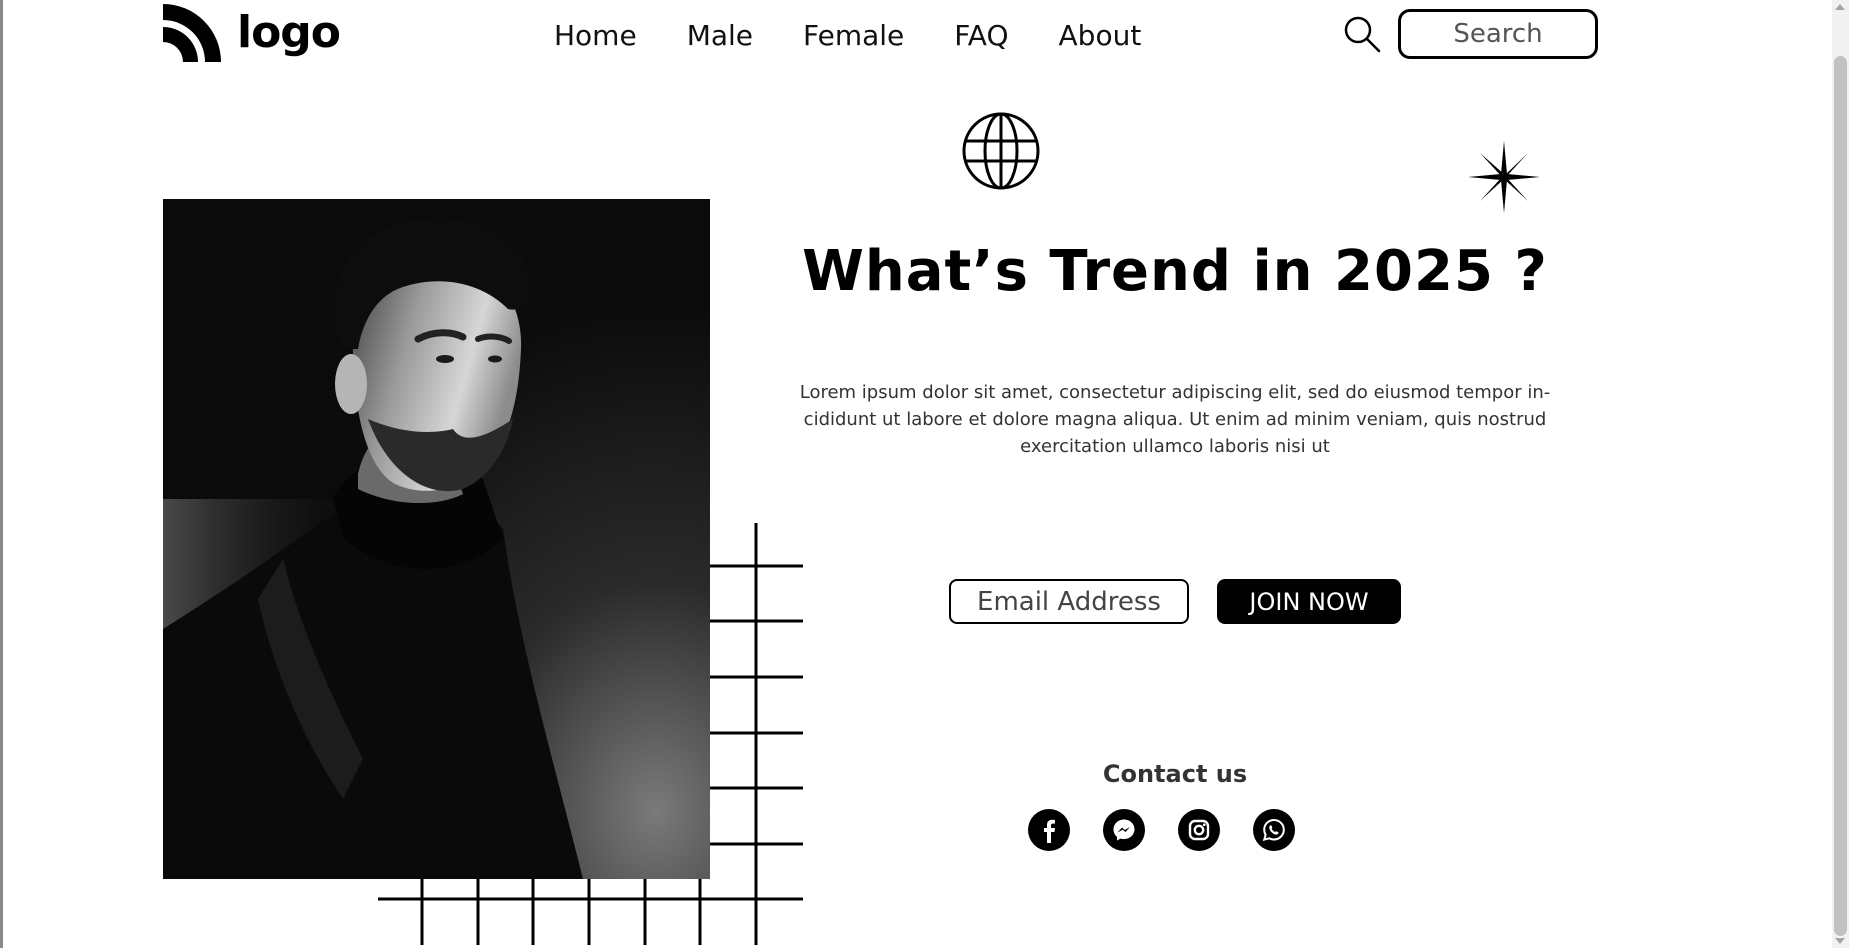  Describe the element at coordinates (590, 734) in the screenshot. I see `decorative-grid` at that location.